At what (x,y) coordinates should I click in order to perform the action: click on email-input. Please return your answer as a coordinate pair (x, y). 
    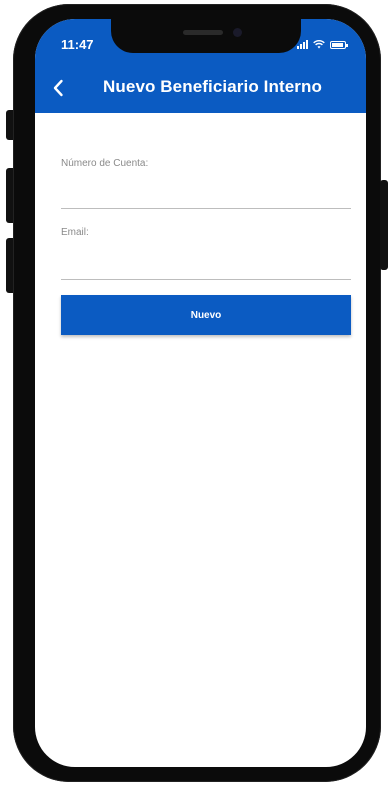
    Looking at the image, I should click on (206, 260).